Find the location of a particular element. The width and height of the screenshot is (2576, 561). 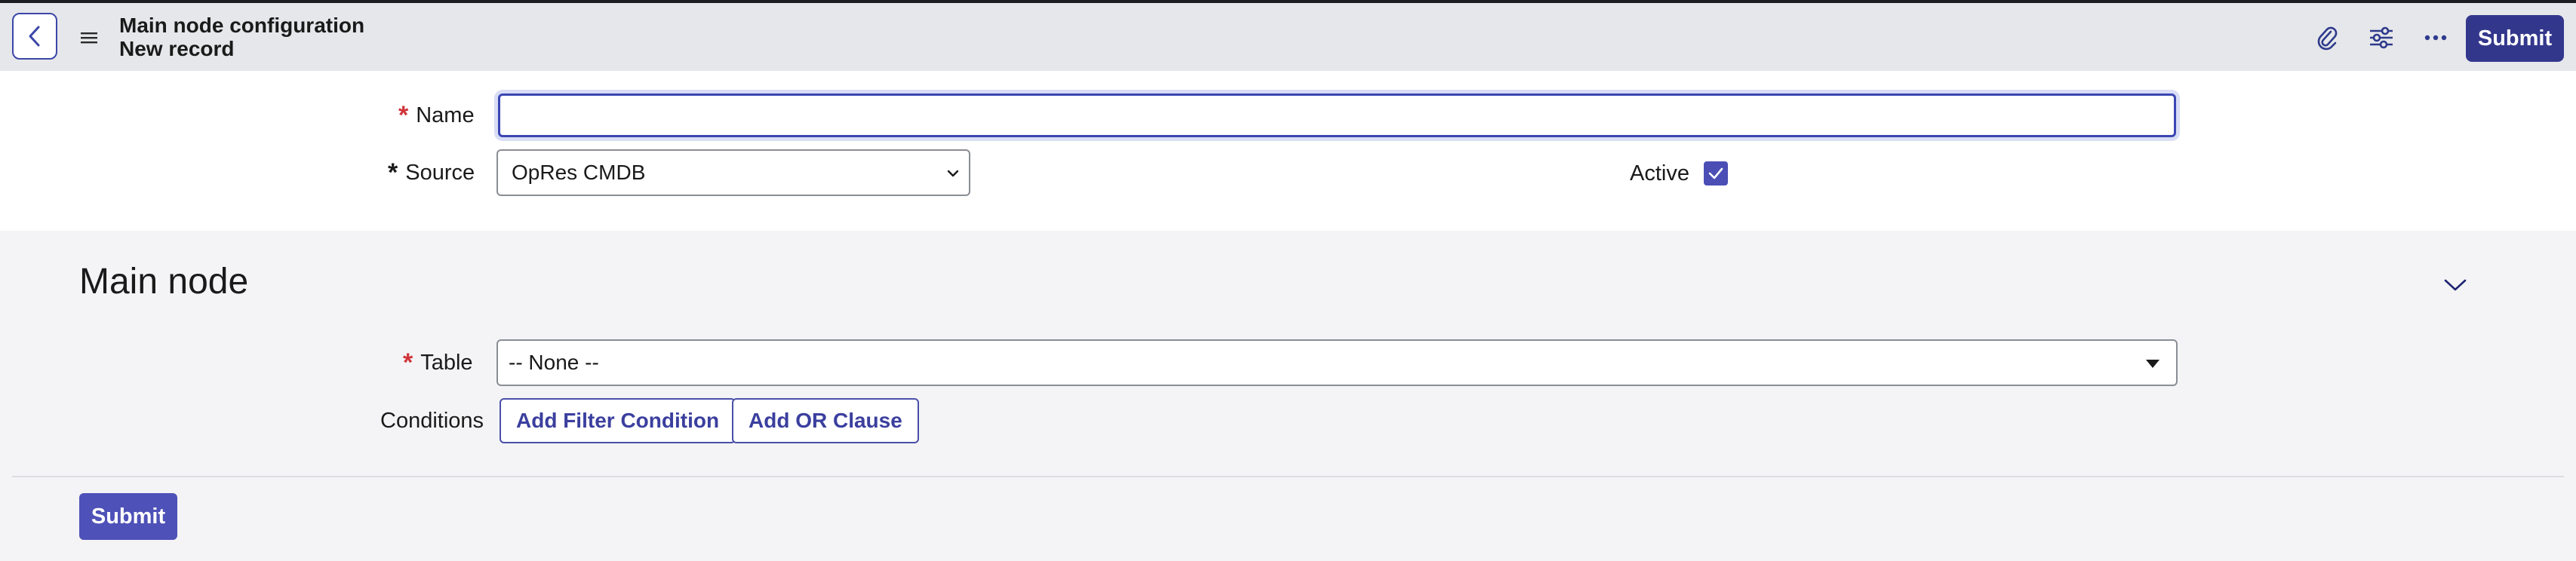

source-selected-value: OpRes CMDB is located at coordinates (579, 172).